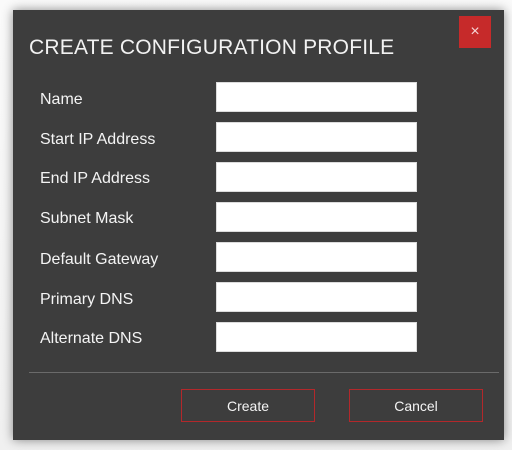  What do you see at coordinates (212, 47) in the screenshot?
I see `dialog-title: CREATE CONFIGURATION PROFILE` at bounding box center [212, 47].